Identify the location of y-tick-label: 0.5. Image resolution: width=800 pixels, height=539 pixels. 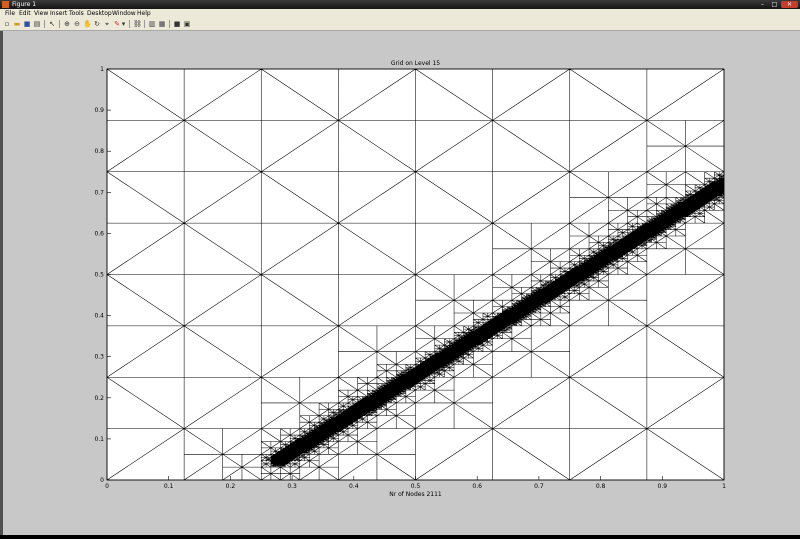
(99, 275).